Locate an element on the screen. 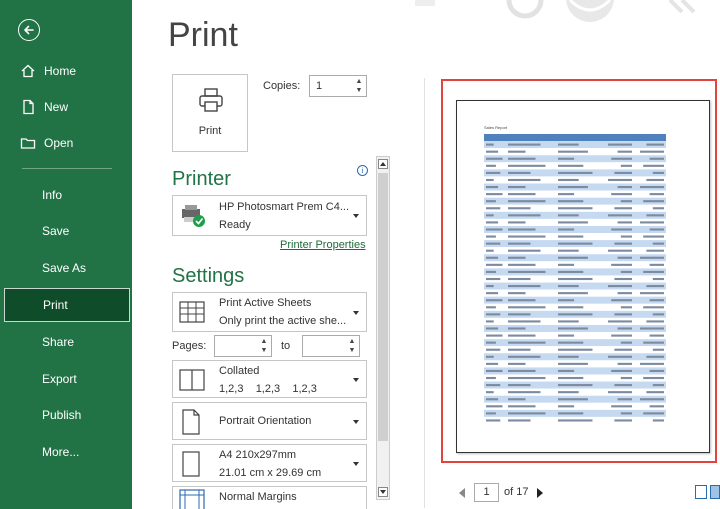 The height and width of the screenshot is (509, 720). pages-from-input: ▲ ▼ is located at coordinates (243, 346).